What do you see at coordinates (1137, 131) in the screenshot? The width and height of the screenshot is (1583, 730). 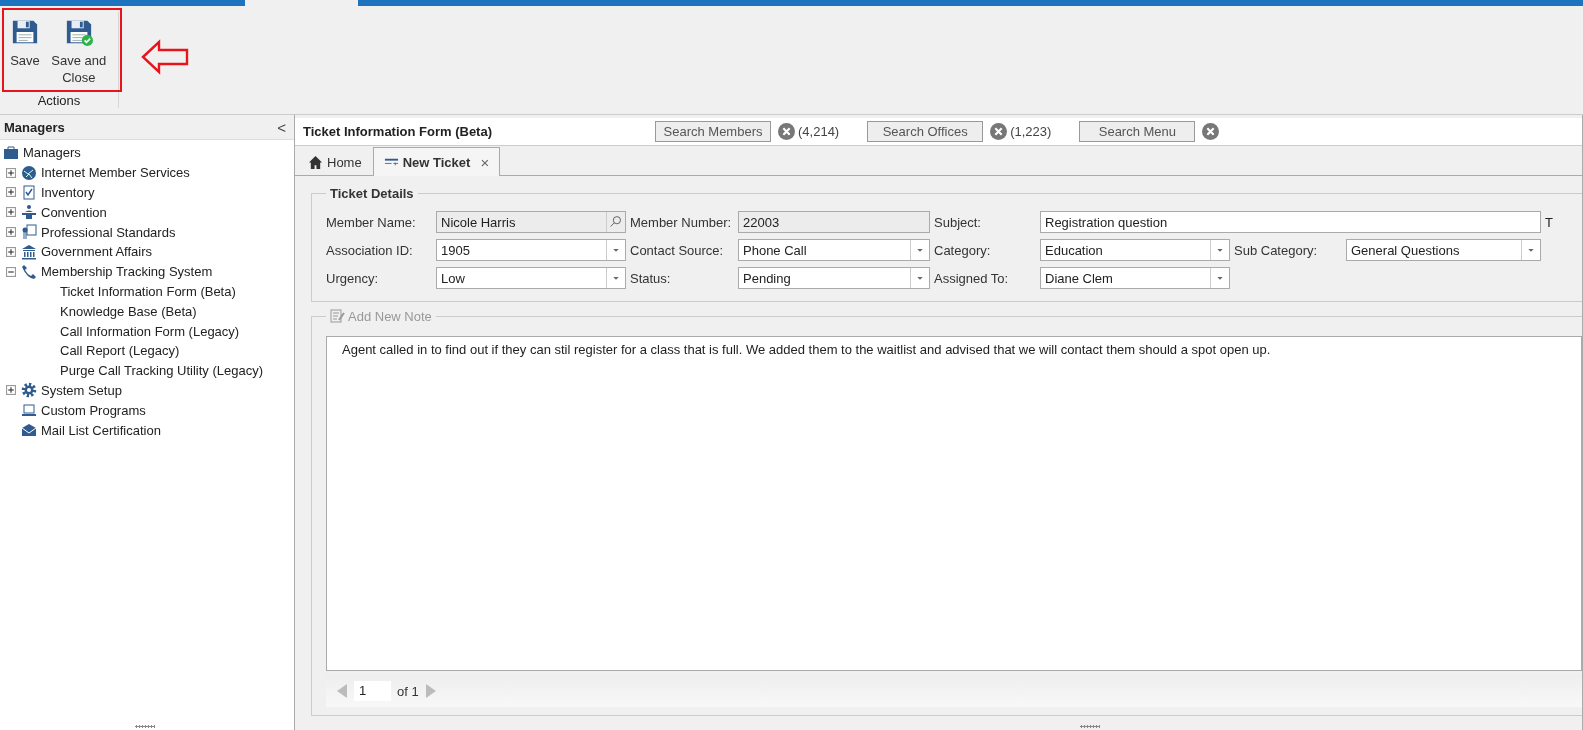 I see `search-button: Search Menu` at bounding box center [1137, 131].